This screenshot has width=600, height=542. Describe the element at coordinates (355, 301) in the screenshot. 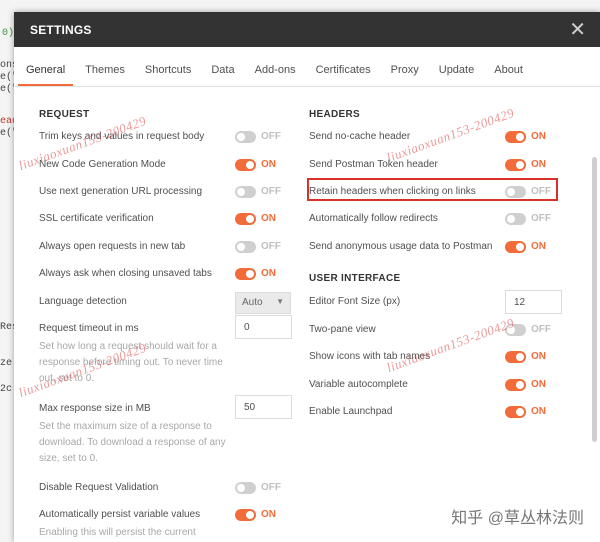

I see `setting-label: Editor Font Size (px)` at that location.